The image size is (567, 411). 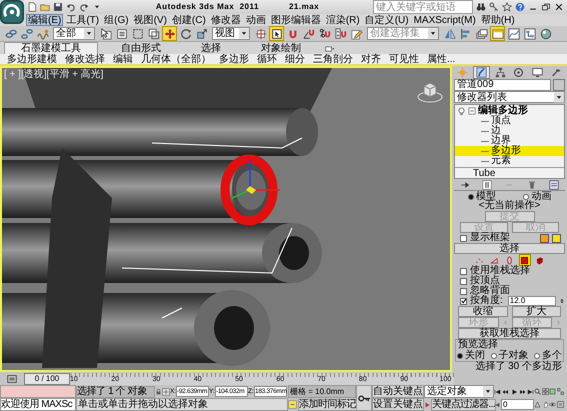 What do you see at coordinates (292, 404) in the screenshot?
I see `time-tag-icon` at bounding box center [292, 404].